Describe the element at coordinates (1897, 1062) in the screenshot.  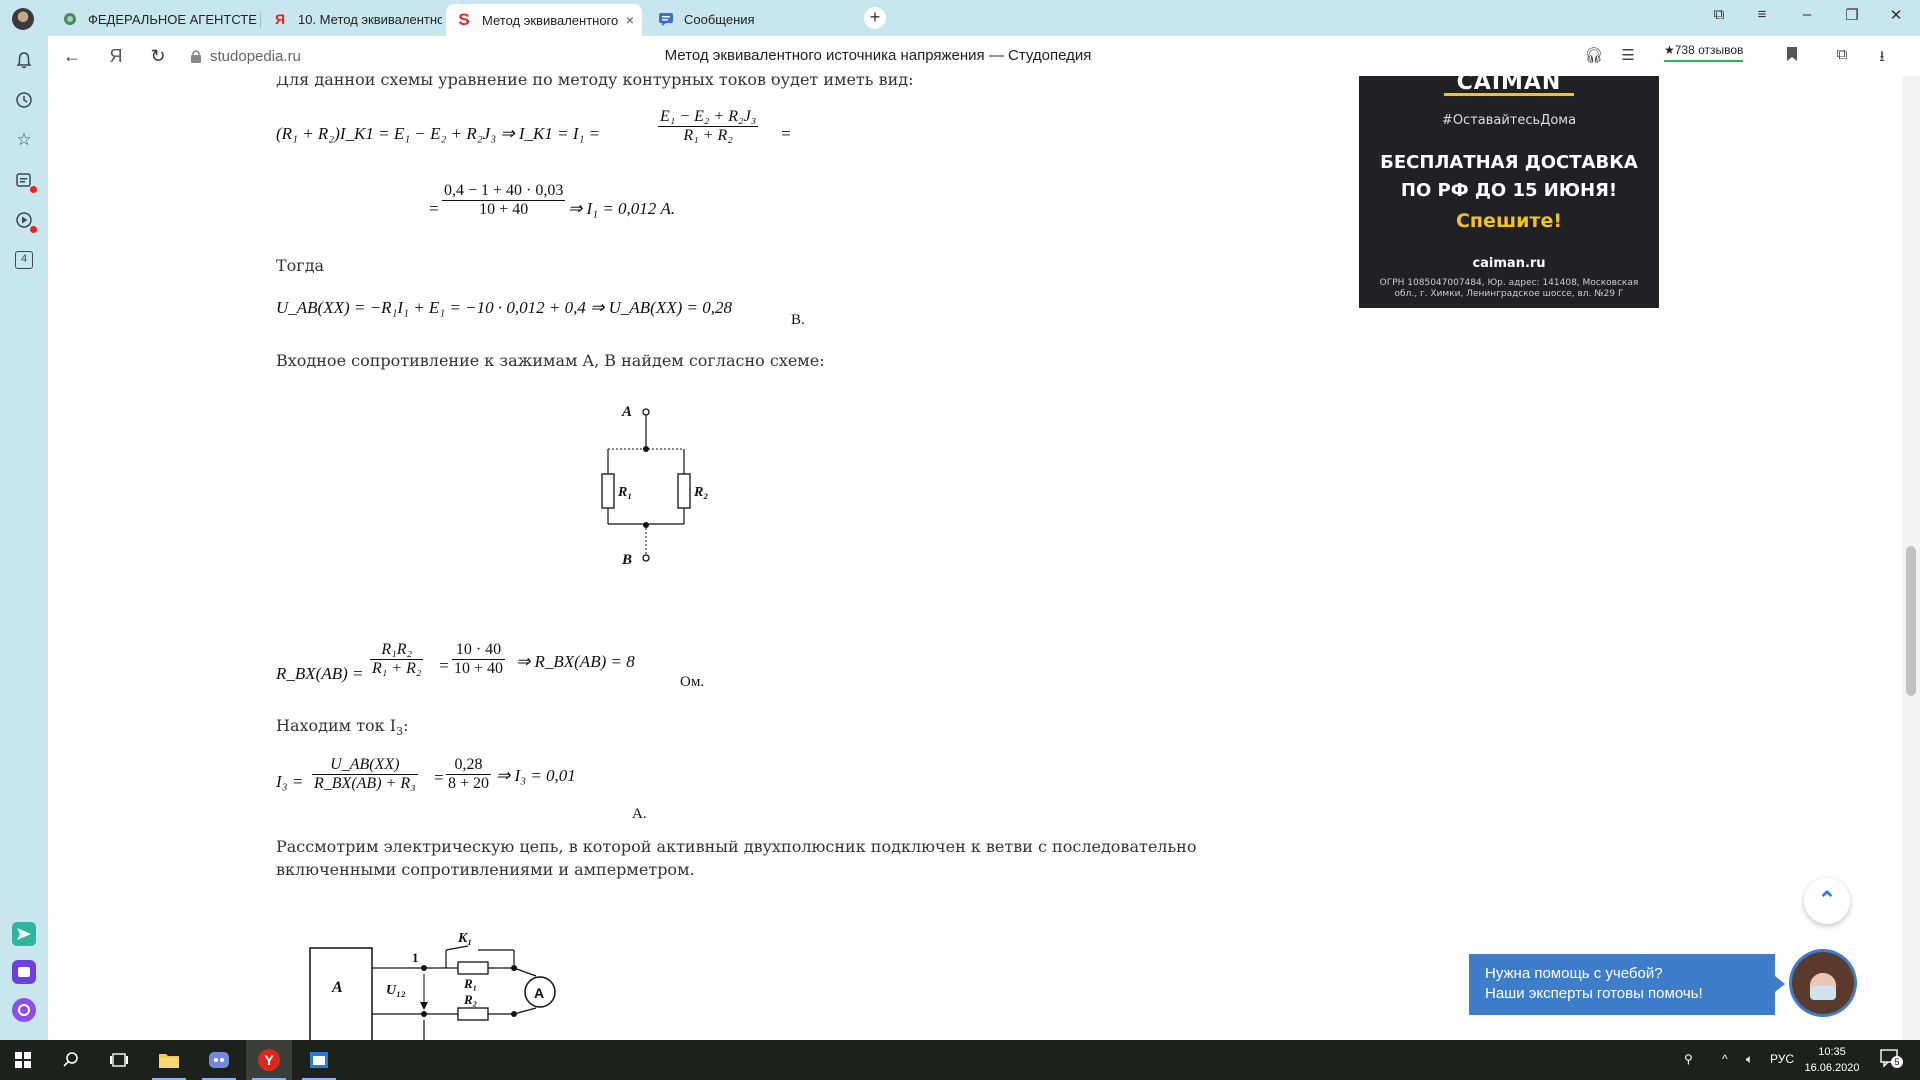
I see `notification-count: 5` at that location.